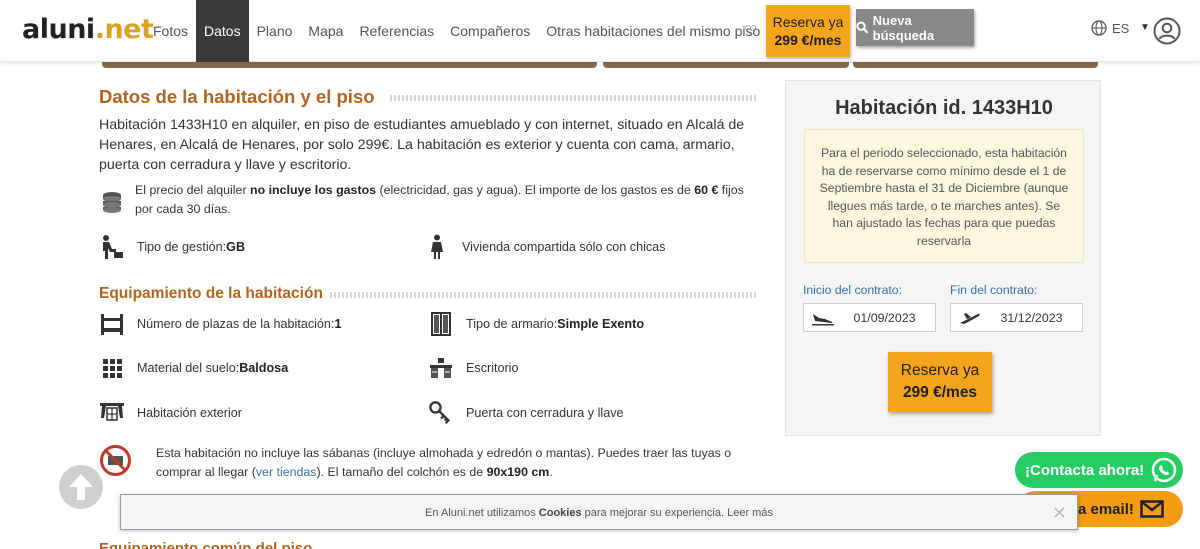 This screenshot has width=1200, height=549. What do you see at coordinates (170, 413) in the screenshot?
I see `exterior-room: Habitación exterior` at bounding box center [170, 413].